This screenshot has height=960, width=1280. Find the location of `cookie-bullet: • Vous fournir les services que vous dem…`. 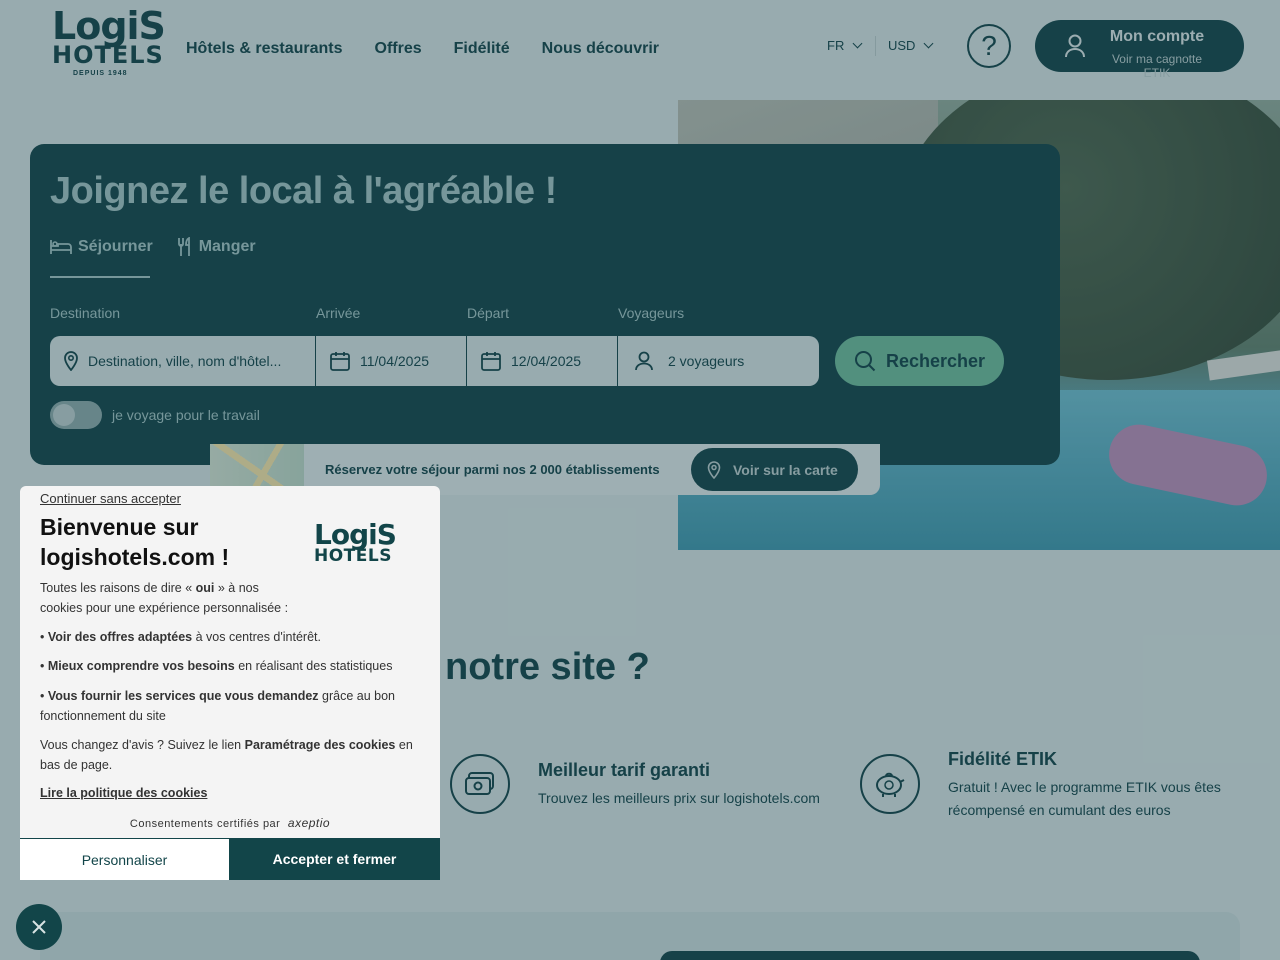

cookie-bullet: • Vous fournir les services que vous dem… is located at coordinates (218, 706).